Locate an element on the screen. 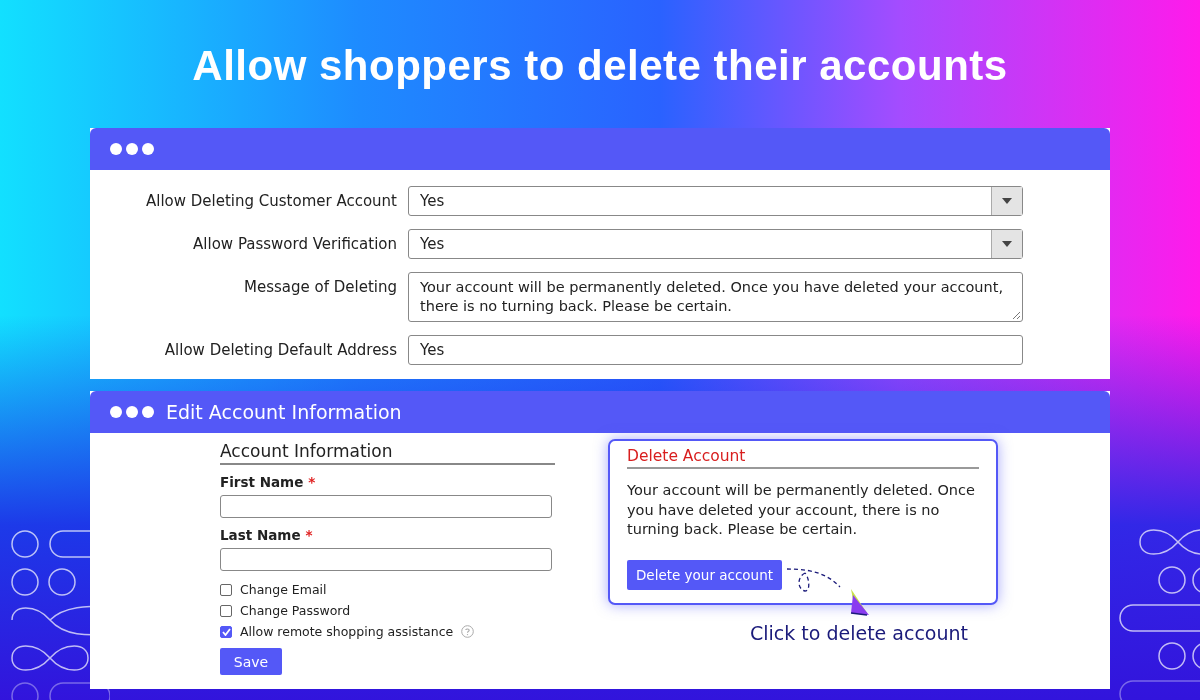 The image size is (1200, 700). save-button: Save is located at coordinates (251, 661).